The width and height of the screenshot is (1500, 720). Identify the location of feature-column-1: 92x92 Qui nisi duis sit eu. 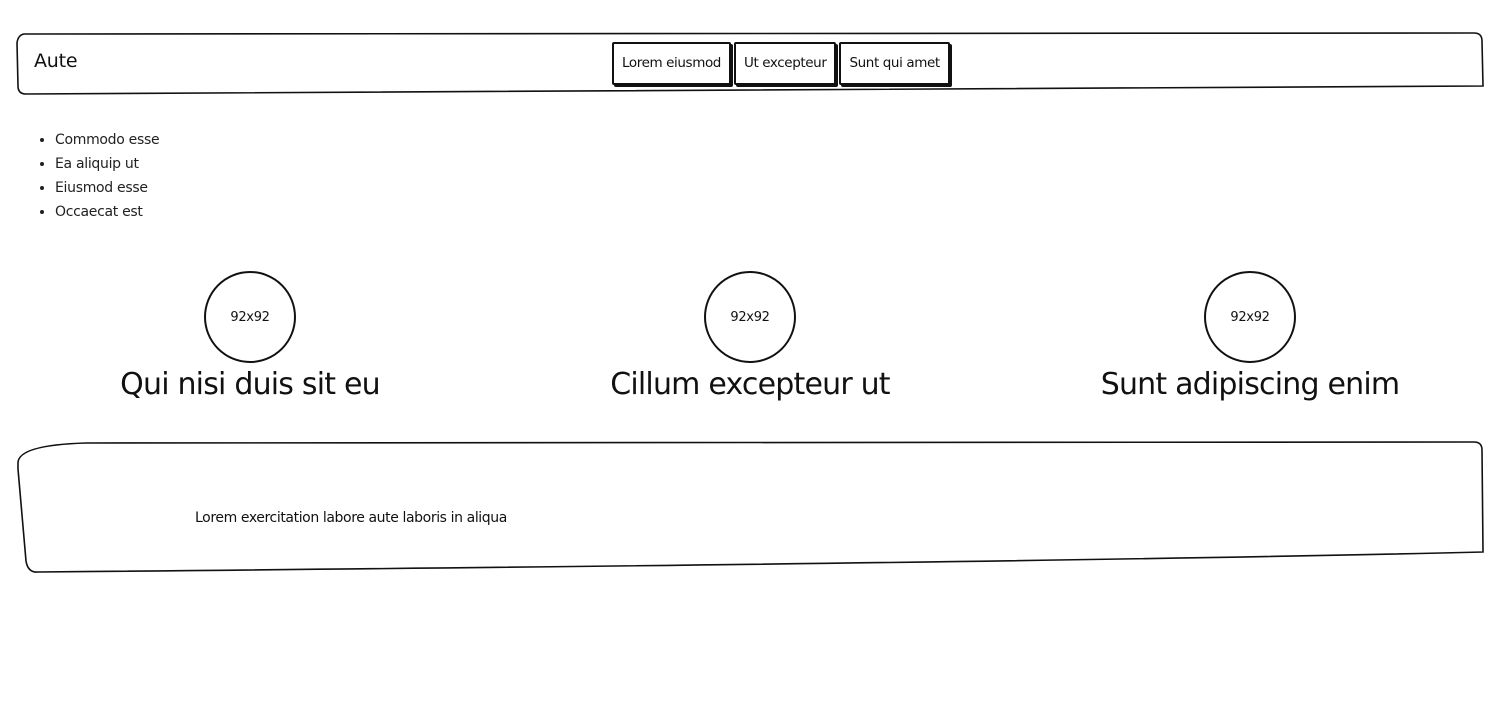
(250, 337).